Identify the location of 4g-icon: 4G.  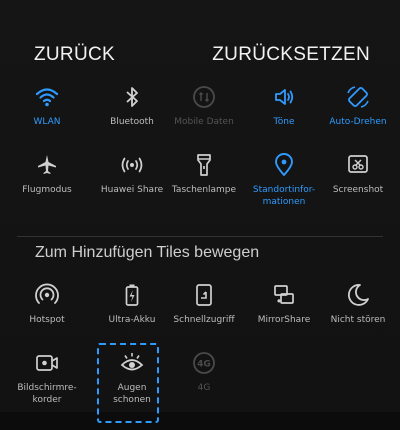
(204, 363).